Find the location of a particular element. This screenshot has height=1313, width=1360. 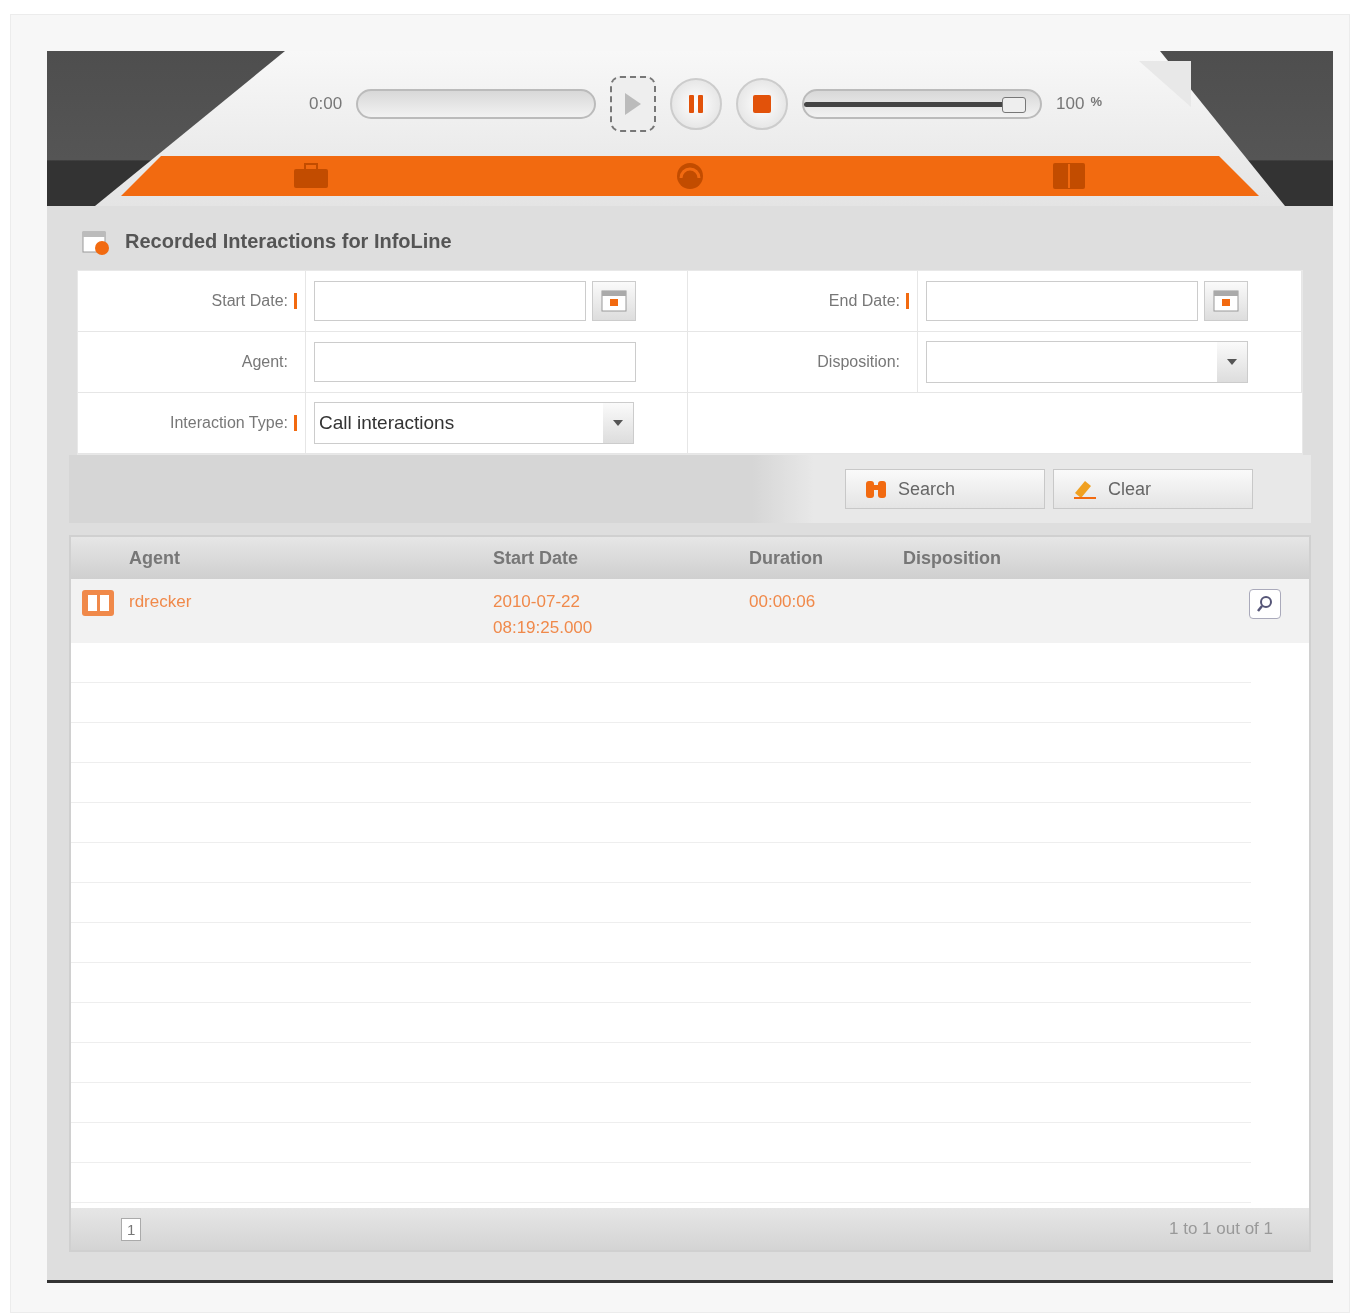

search-icon is located at coordinates (1265, 604).